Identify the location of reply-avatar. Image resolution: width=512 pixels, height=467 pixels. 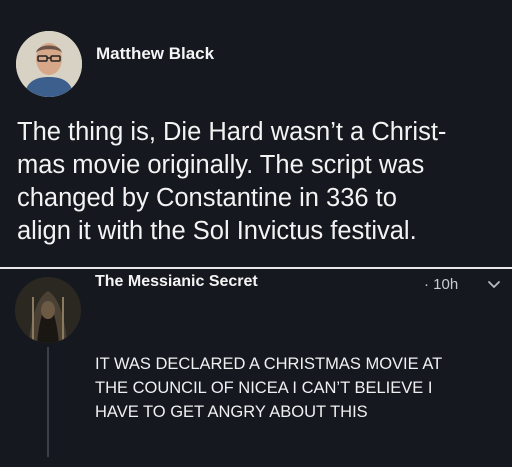
(48, 310).